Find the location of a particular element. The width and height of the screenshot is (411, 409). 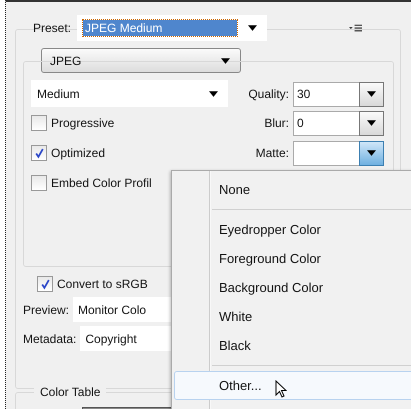

quality-preset-dropdown: Medium is located at coordinates (129, 93).